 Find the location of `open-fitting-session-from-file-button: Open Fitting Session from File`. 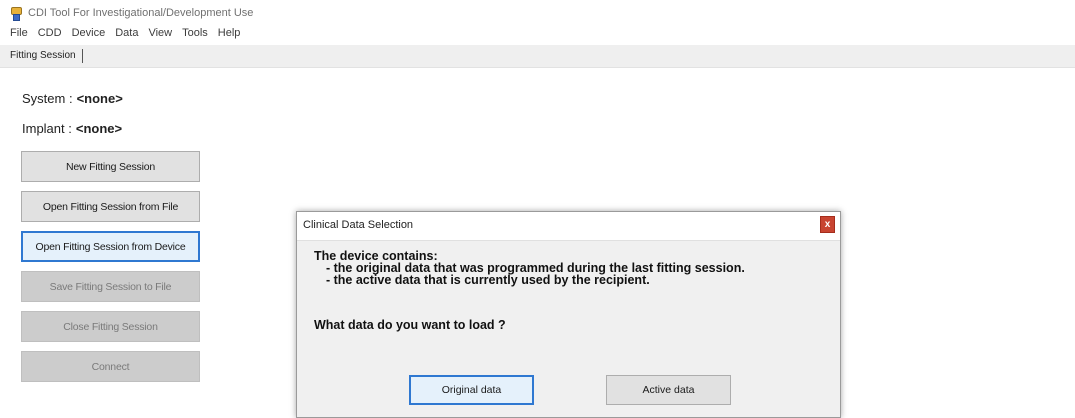

open-fitting-session-from-file-button: Open Fitting Session from File is located at coordinates (110, 206).